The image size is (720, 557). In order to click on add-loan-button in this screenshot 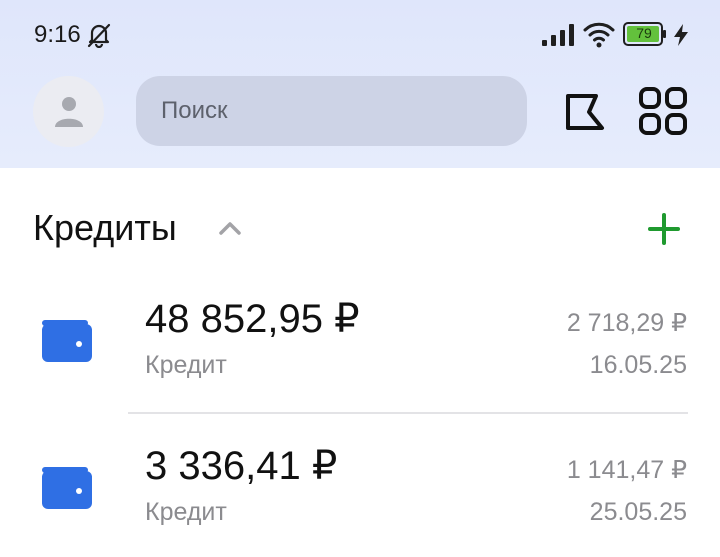, I will do `click(664, 229)`.